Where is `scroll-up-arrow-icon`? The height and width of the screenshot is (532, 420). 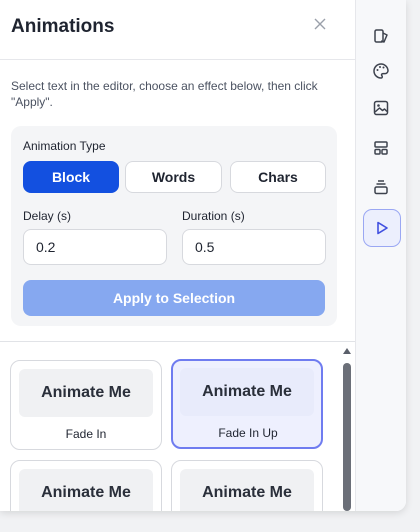 scroll-up-arrow-icon is located at coordinates (347, 351).